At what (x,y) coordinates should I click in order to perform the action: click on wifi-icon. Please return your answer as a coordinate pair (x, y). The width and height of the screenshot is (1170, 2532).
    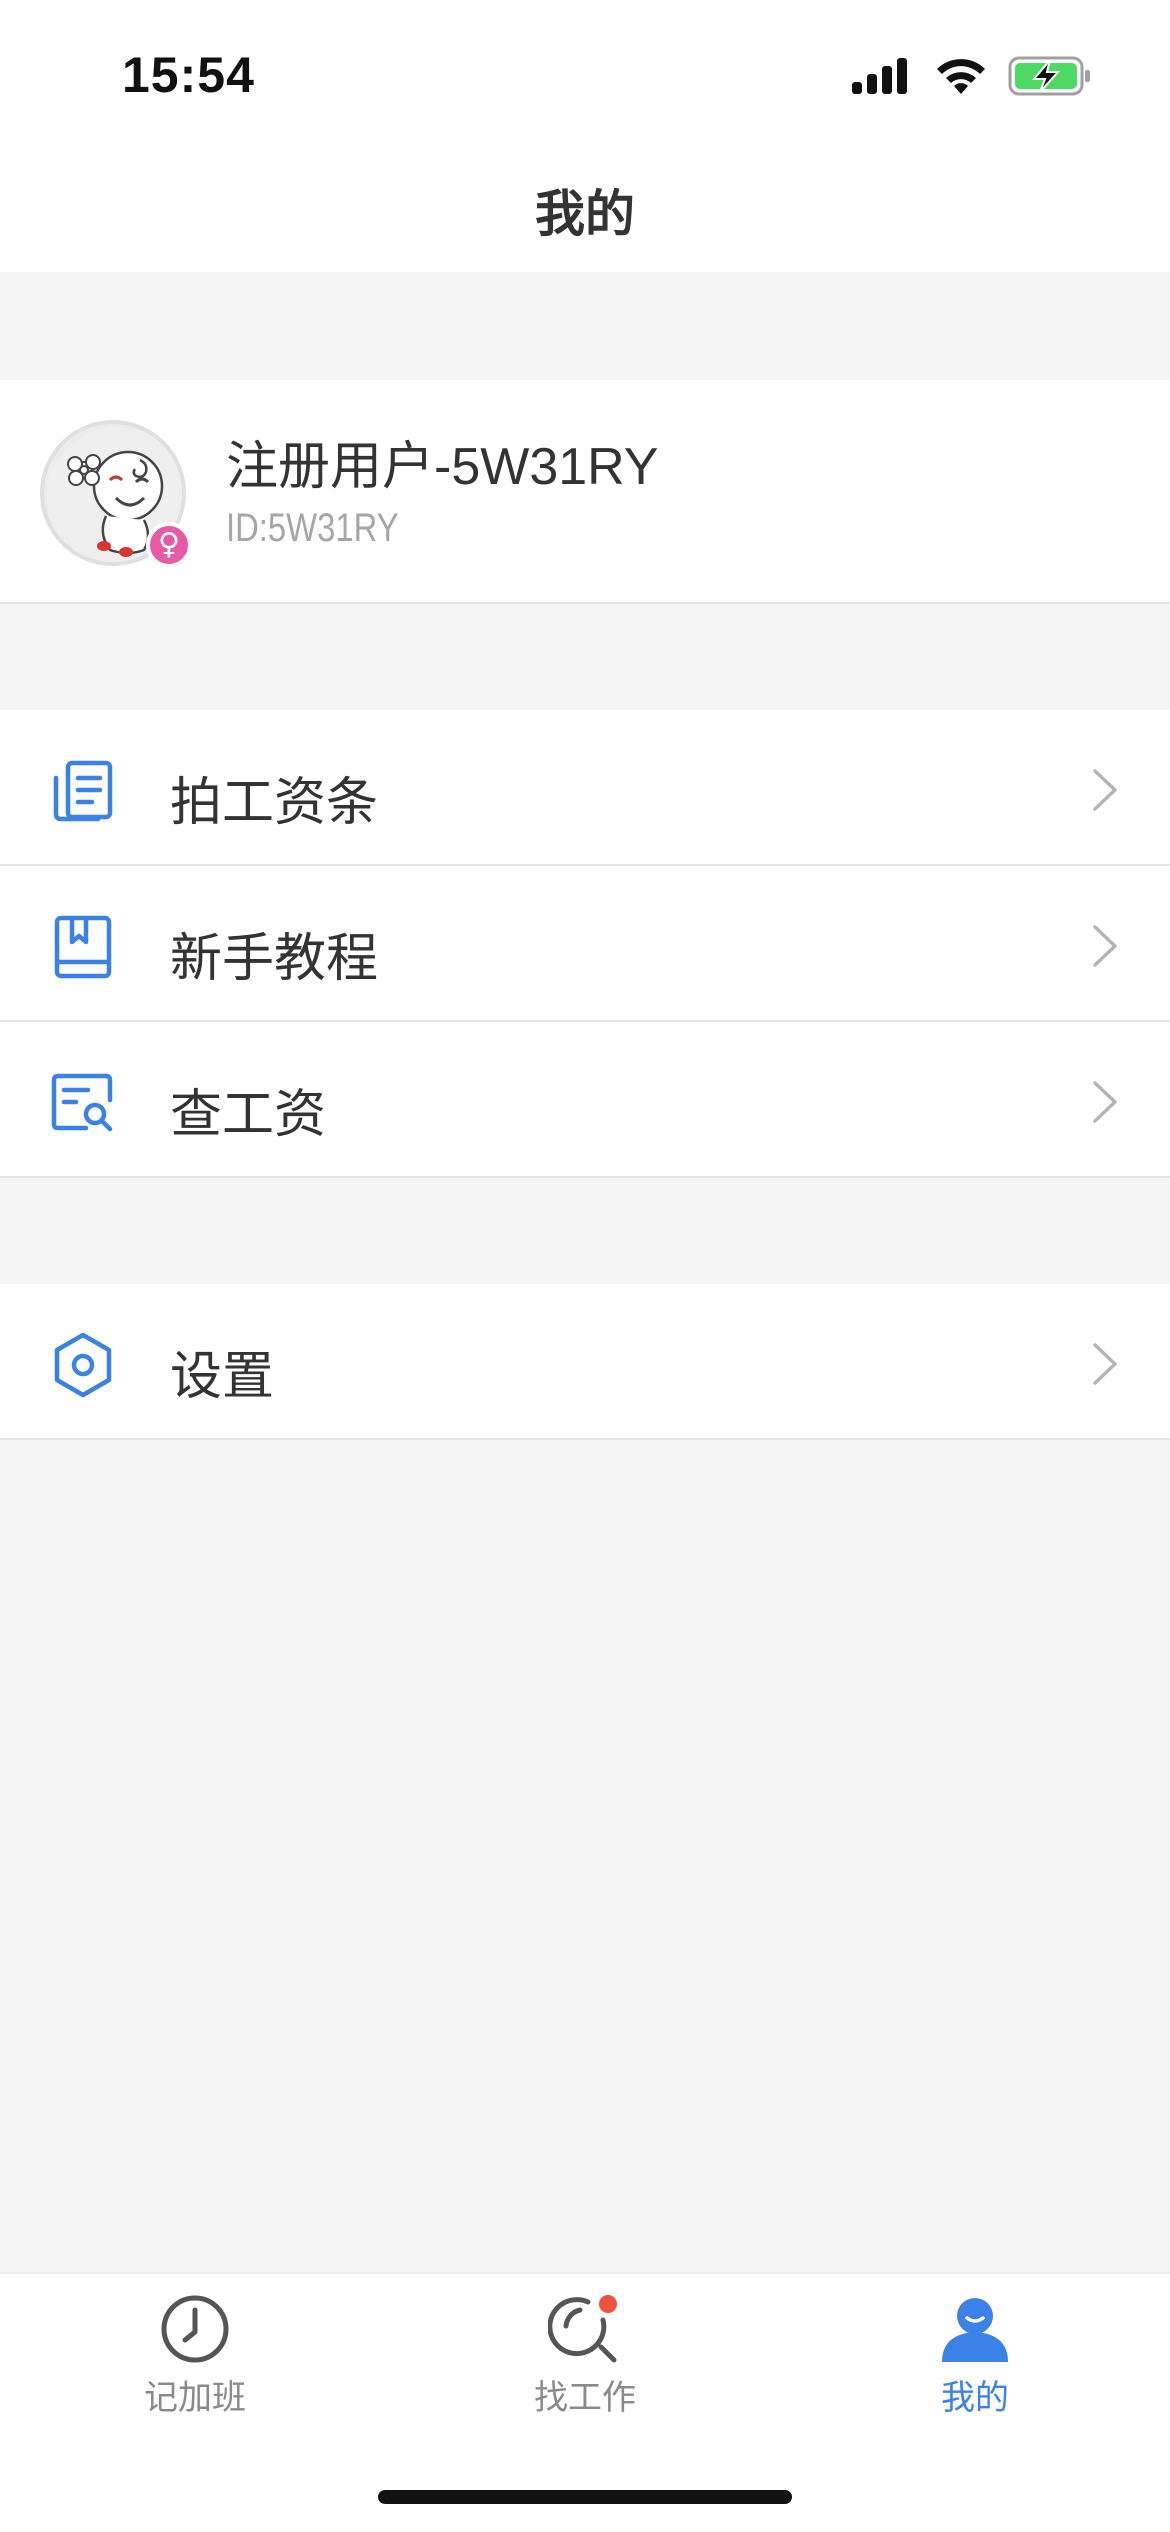
    Looking at the image, I should click on (961, 76).